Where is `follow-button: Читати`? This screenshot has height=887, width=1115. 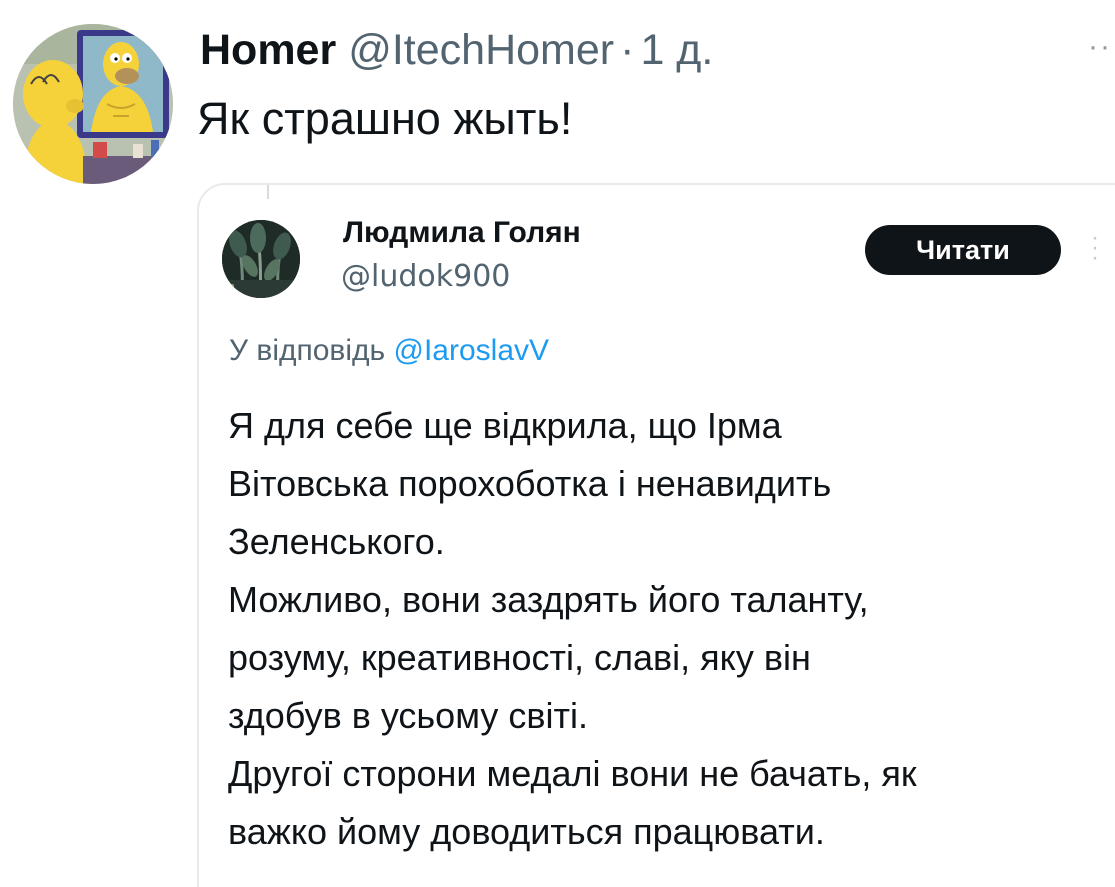 follow-button: Читати is located at coordinates (963, 250).